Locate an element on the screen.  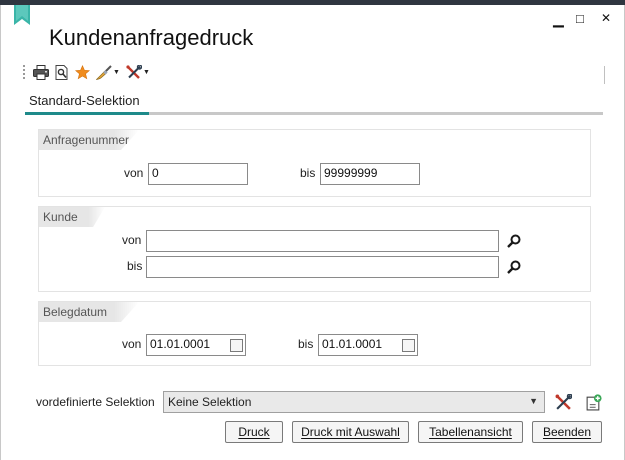
tab-bar: Standard-Selektion is located at coordinates (314, 104).